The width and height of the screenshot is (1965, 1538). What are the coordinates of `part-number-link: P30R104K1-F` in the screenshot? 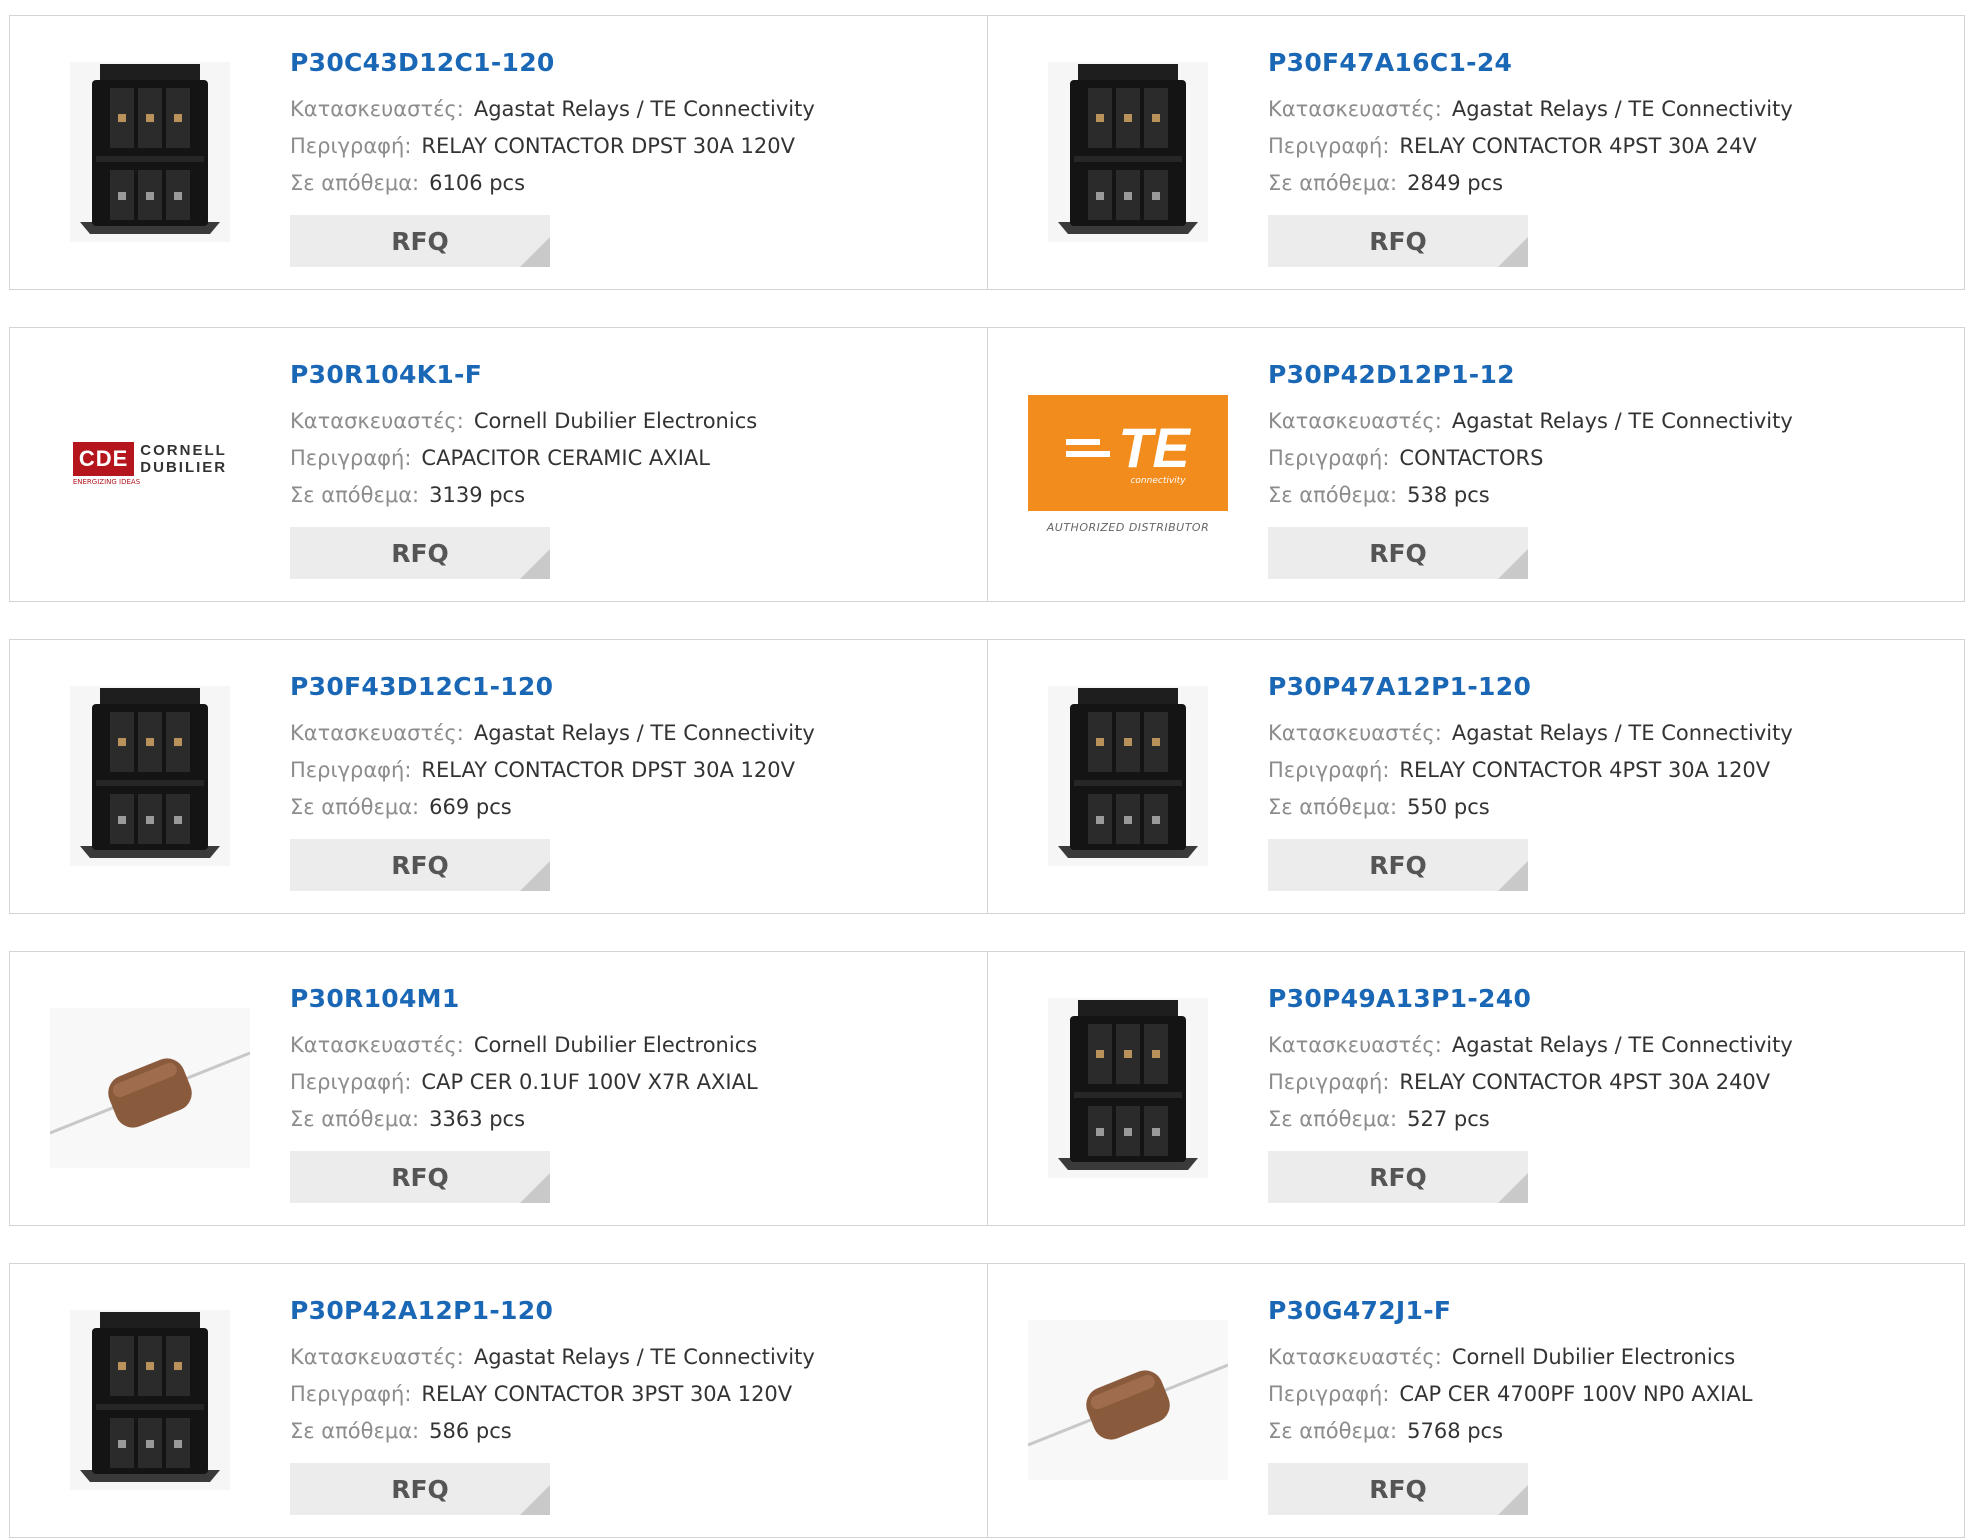 It's located at (523, 374).